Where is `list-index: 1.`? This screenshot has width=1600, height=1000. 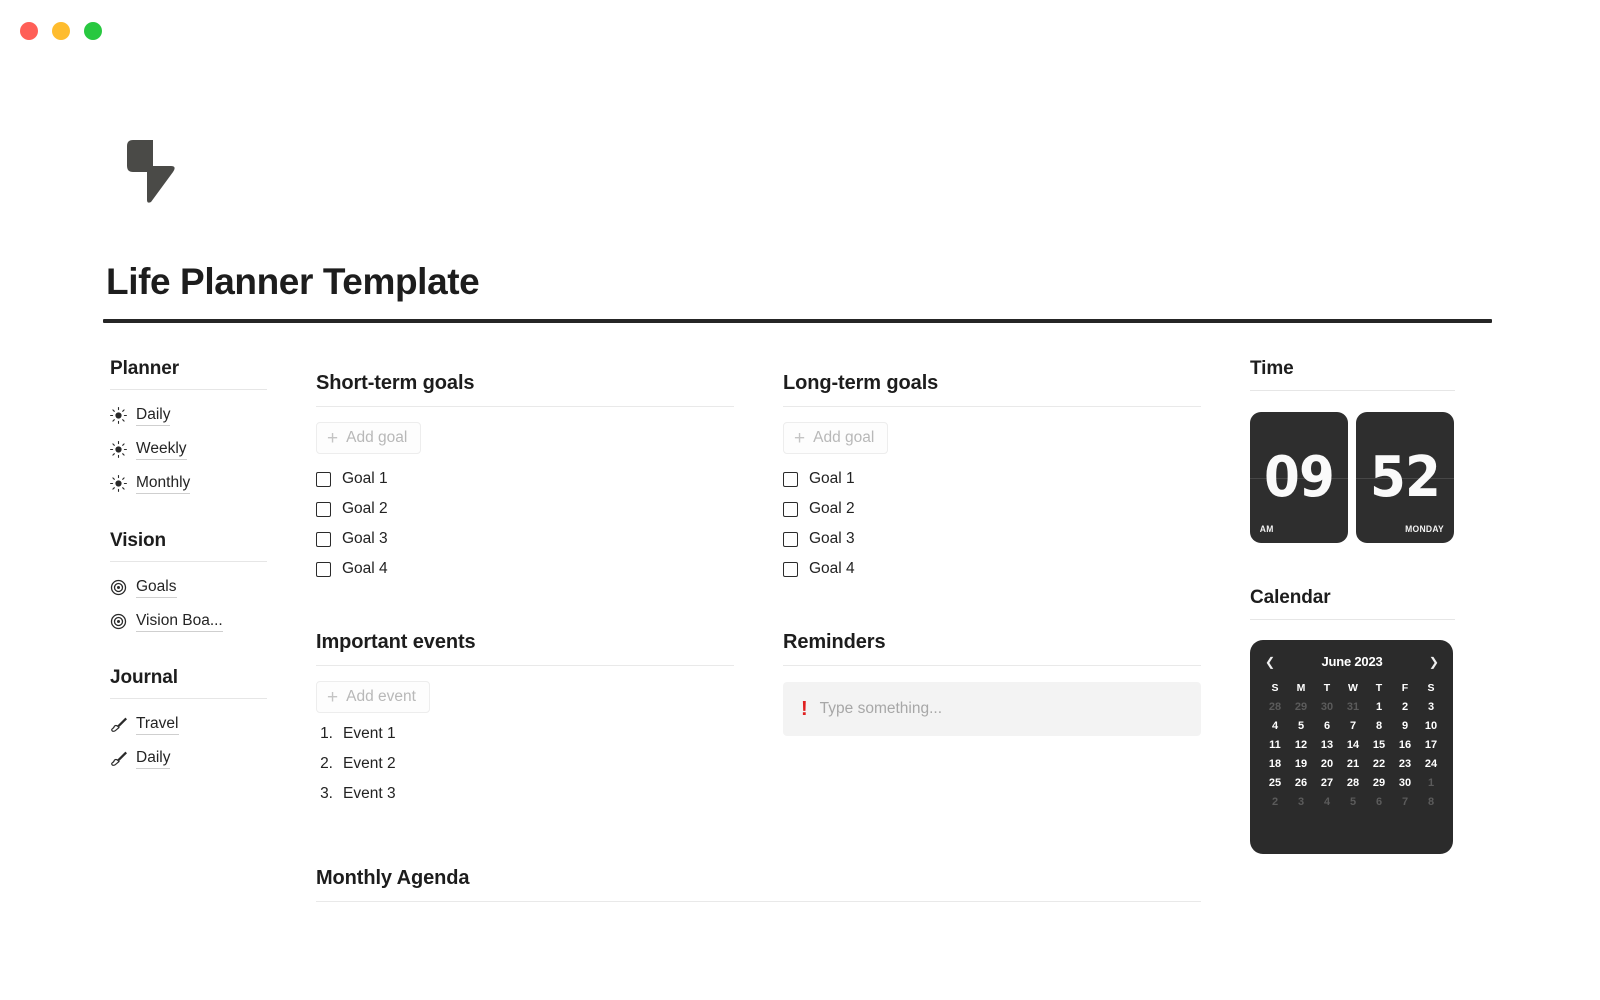 list-index: 1. is located at coordinates (326, 733).